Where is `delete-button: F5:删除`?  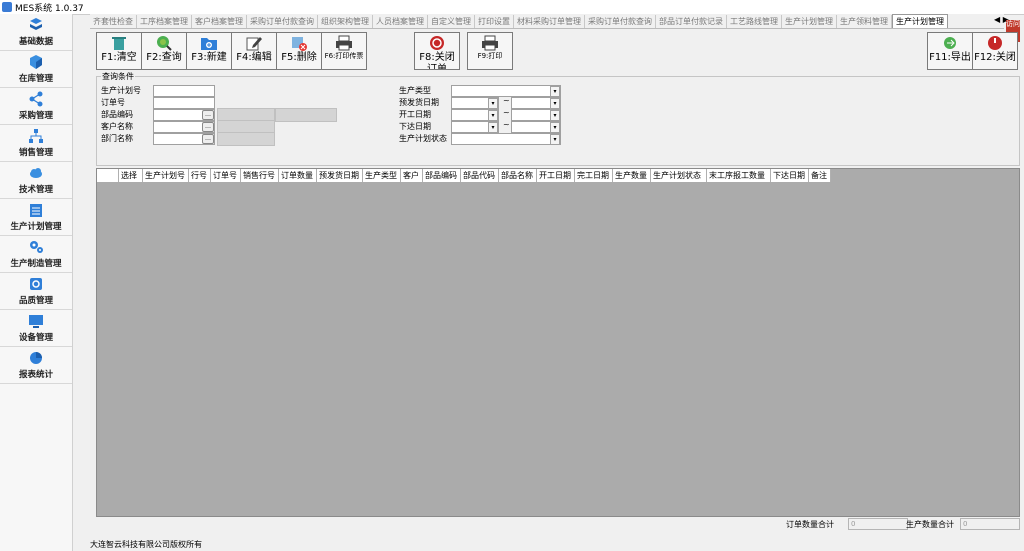 delete-button: F5:删除 is located at coordinates (299, 51).